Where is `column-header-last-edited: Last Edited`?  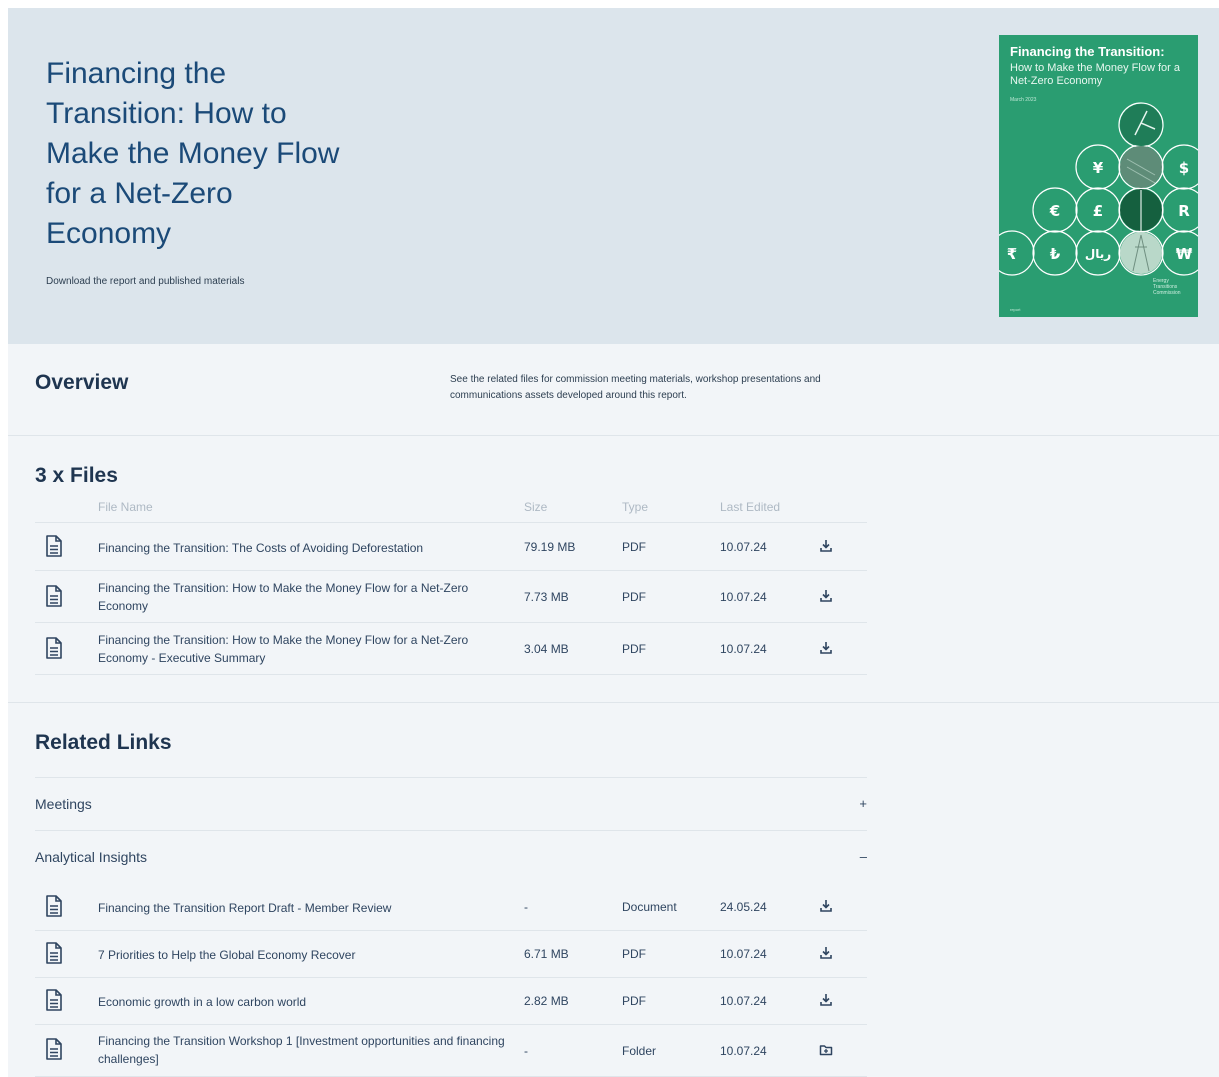
column-header-last-edited: Last Edited is located at coordinates (750, 507).